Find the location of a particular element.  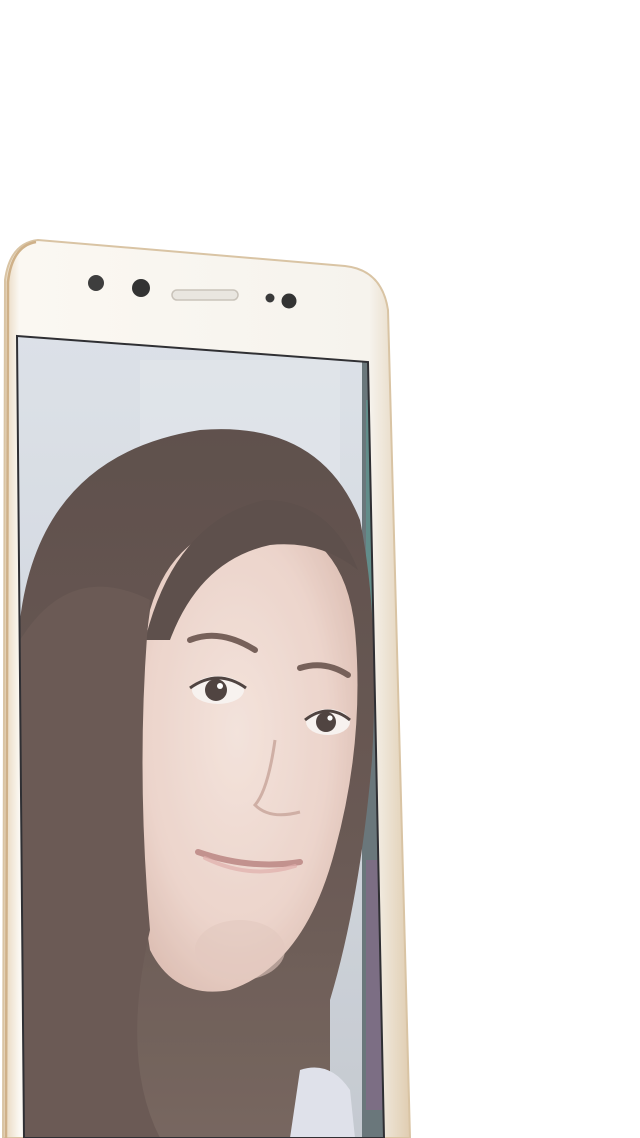

front-camera-icon is located at coordinates (141, 288).